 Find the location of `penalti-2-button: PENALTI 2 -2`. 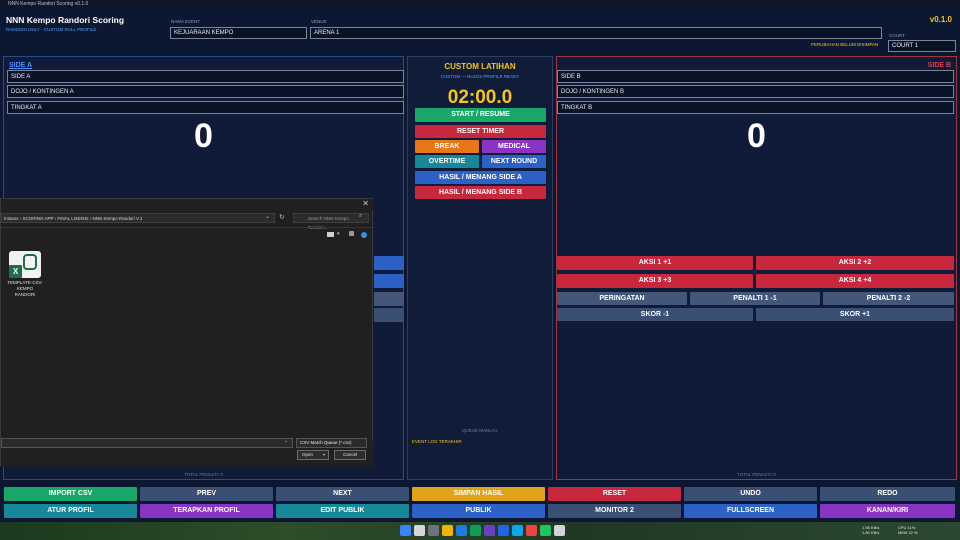

penalti-2-button: PENALTI 2 -2 is located at coordinates (888, 298).